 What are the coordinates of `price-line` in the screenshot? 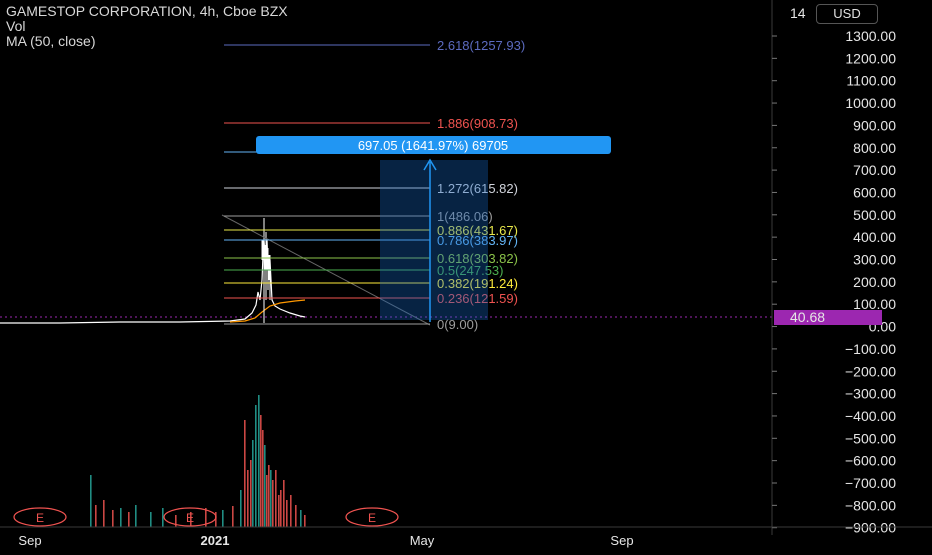 It's located at (153, 281).